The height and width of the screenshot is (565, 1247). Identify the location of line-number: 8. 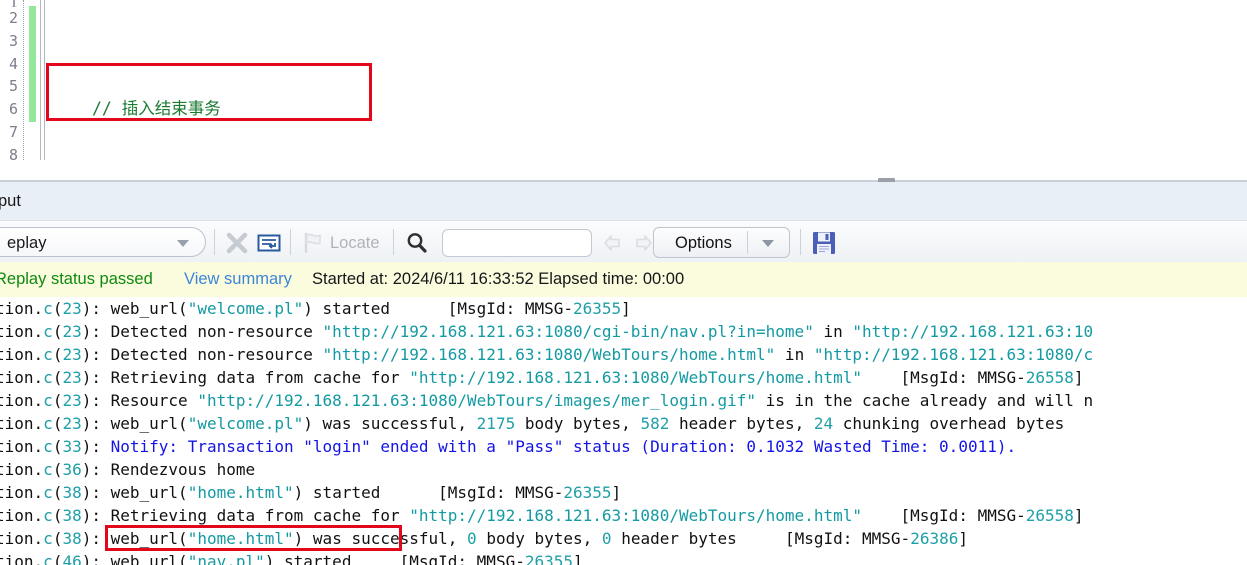
(13, 152).